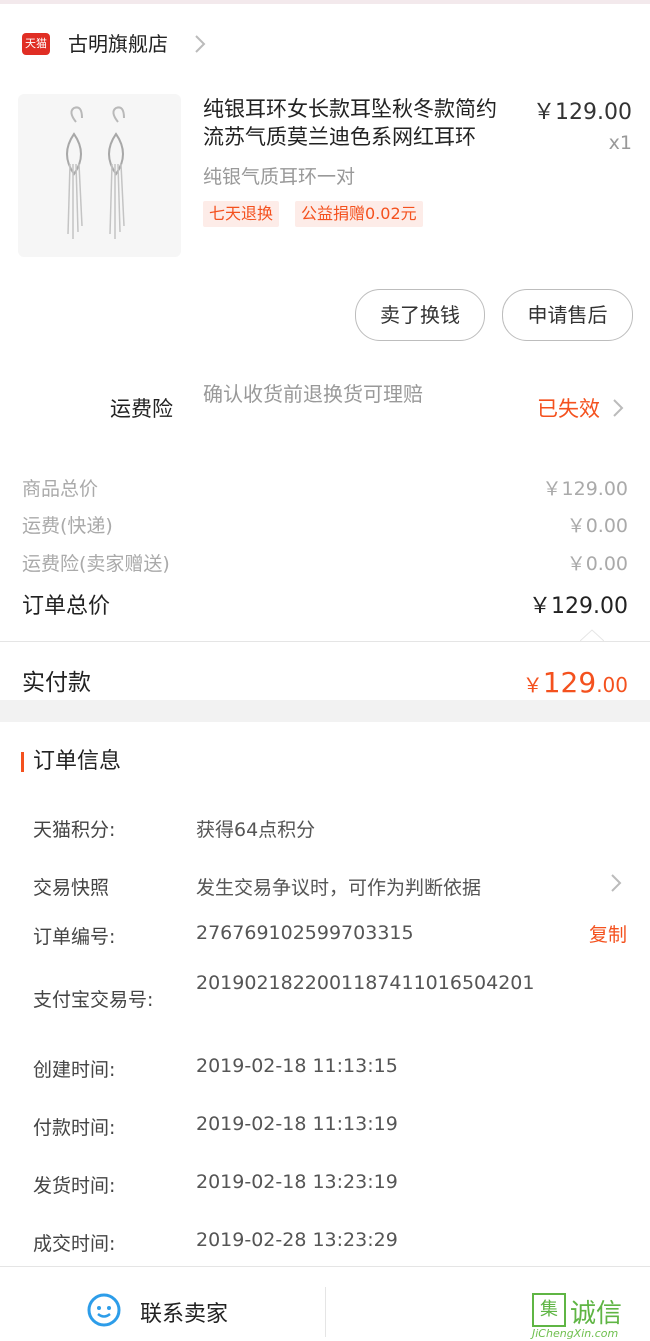 The image size is (650, 1341). What do you see at coordinates (297, 1066) in the screenshot?
I see `created-time-value: 2019-02-18 11:13:15` at bounding box center [297, 1066].